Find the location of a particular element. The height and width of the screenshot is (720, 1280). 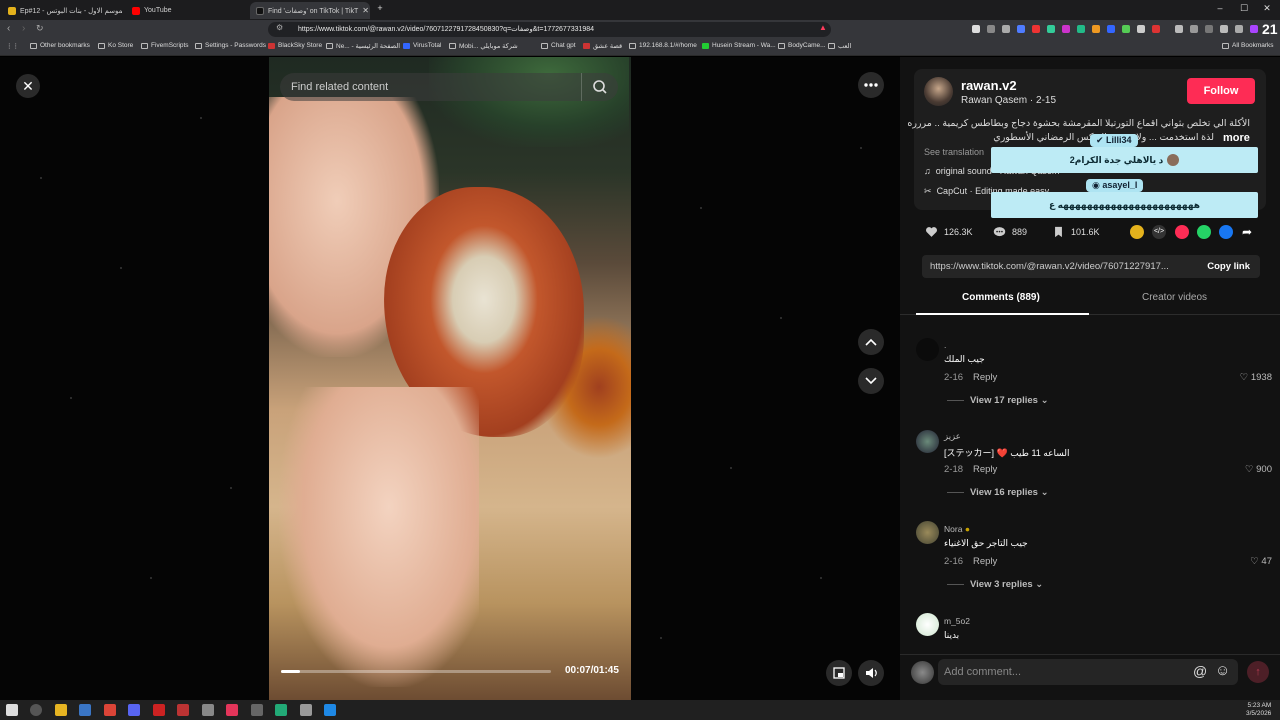

browser-tab: YouTube is located at coordinates (181, 10).